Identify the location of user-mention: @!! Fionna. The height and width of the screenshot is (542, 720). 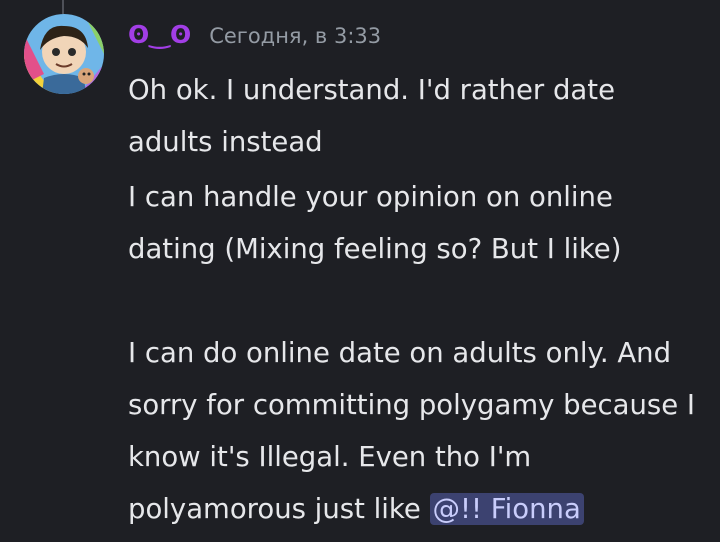
(506, 509).